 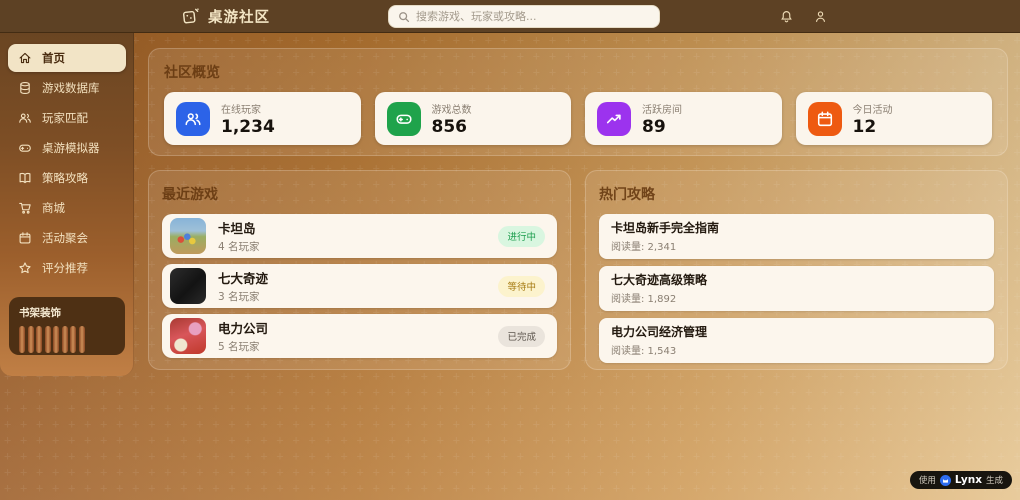 I want to click on search-bar, so click(x=524, y=16).